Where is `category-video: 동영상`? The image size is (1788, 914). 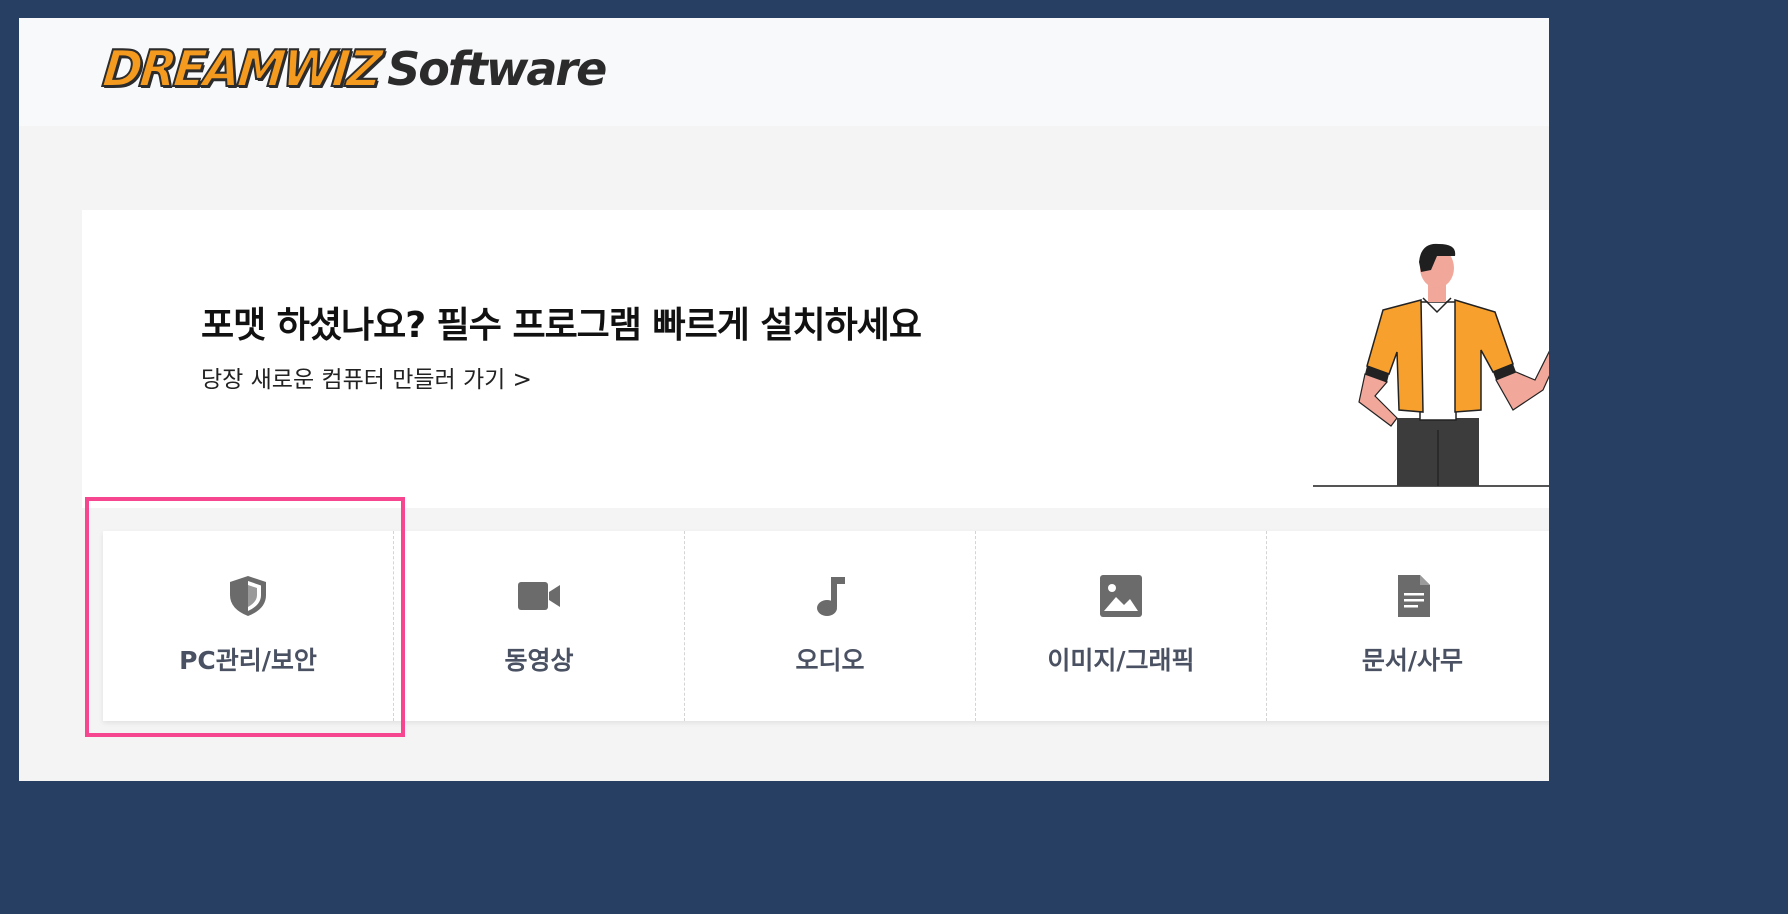
category-video: 동영상 is located at coordinates (539, 626).